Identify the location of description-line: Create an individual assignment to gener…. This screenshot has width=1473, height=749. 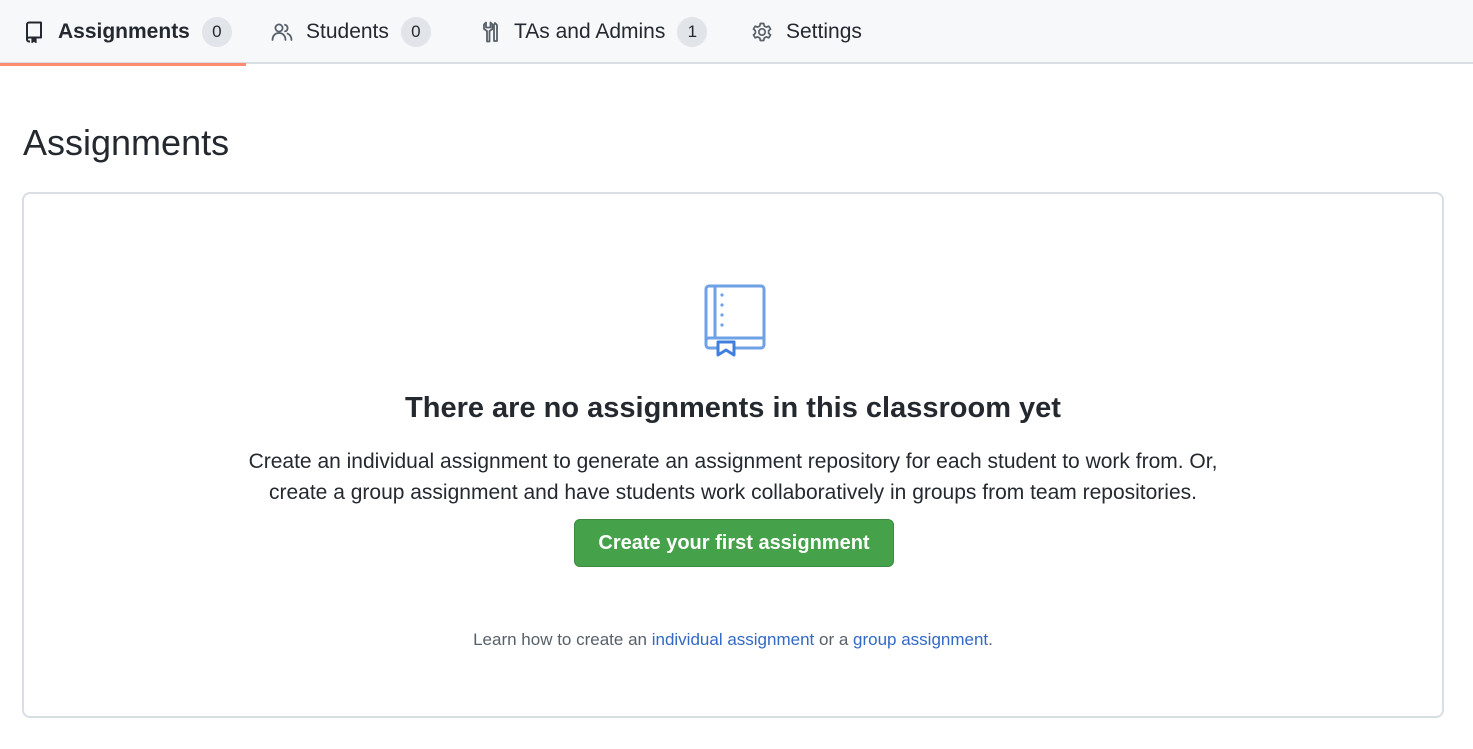
(733, 461).